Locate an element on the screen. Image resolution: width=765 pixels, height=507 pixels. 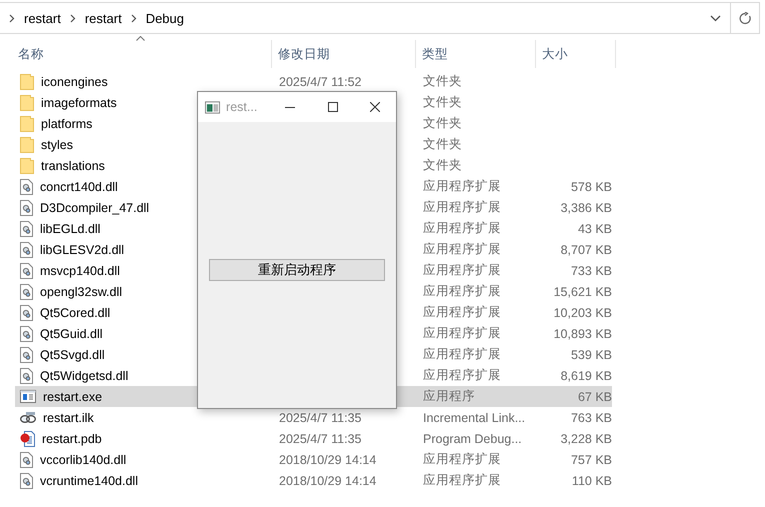
file-size: 757 KB is located at coordinates (591, 459).